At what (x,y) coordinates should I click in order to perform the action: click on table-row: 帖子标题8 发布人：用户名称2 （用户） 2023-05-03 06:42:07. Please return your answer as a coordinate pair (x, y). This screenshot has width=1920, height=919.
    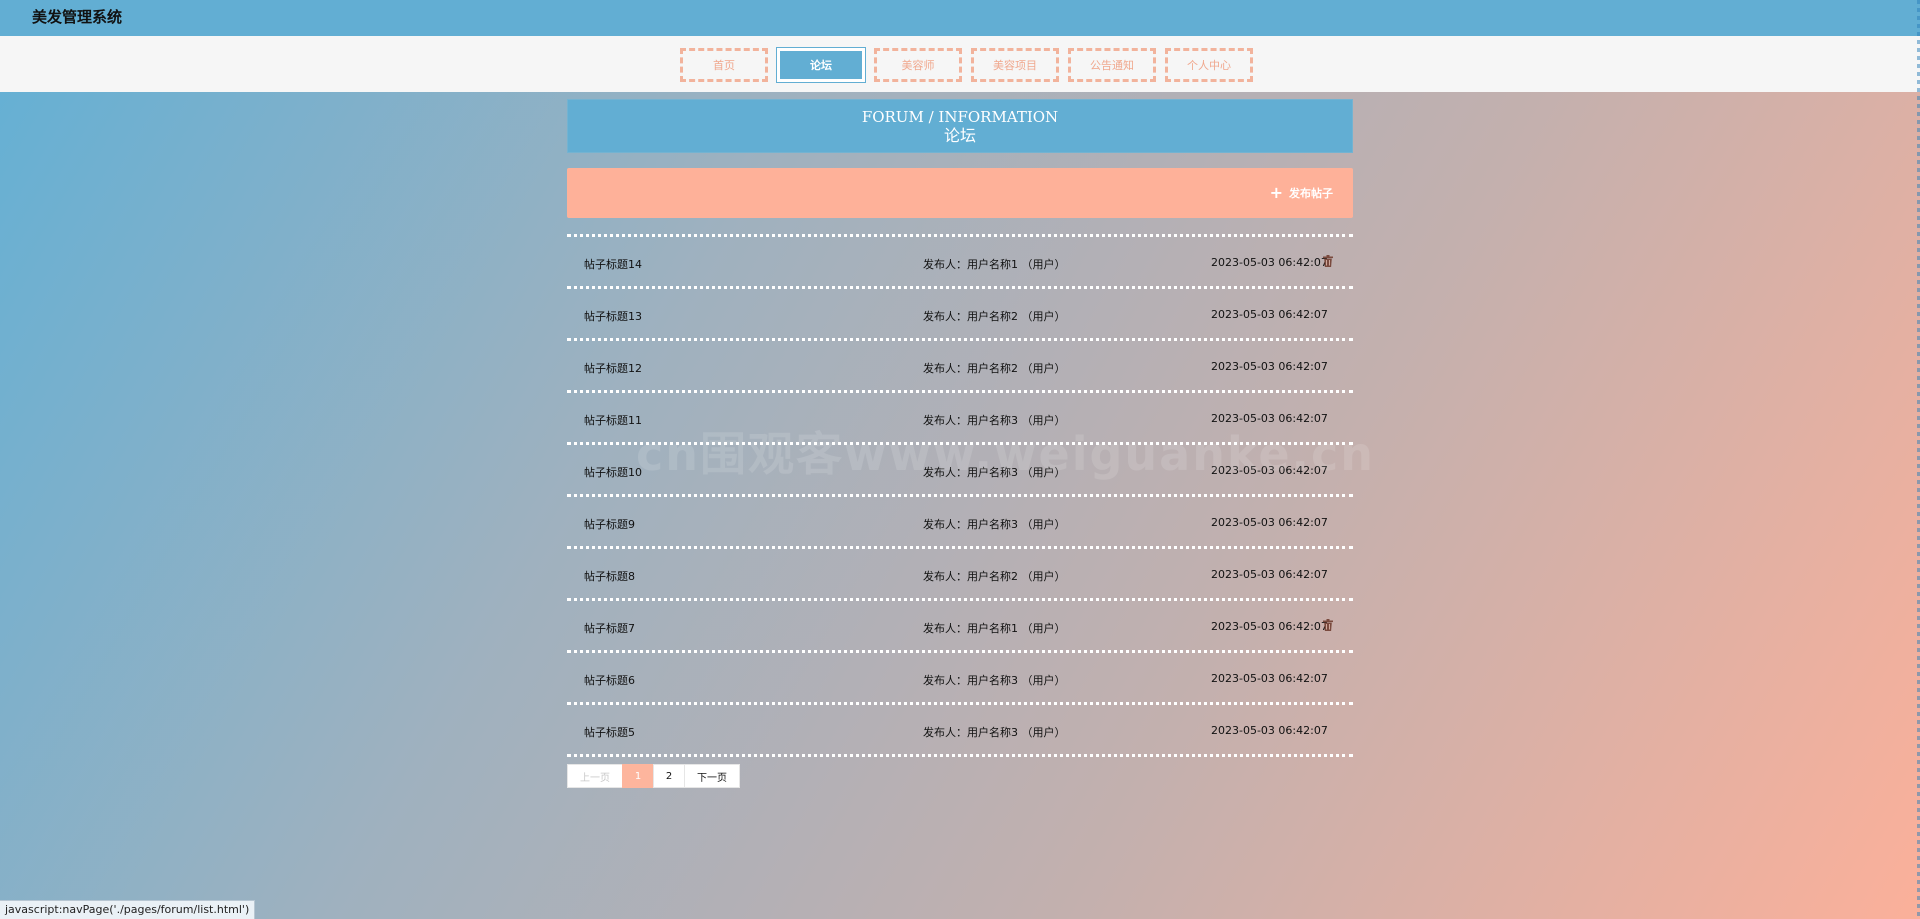
    Looking at the image, I should click on (960, 575).